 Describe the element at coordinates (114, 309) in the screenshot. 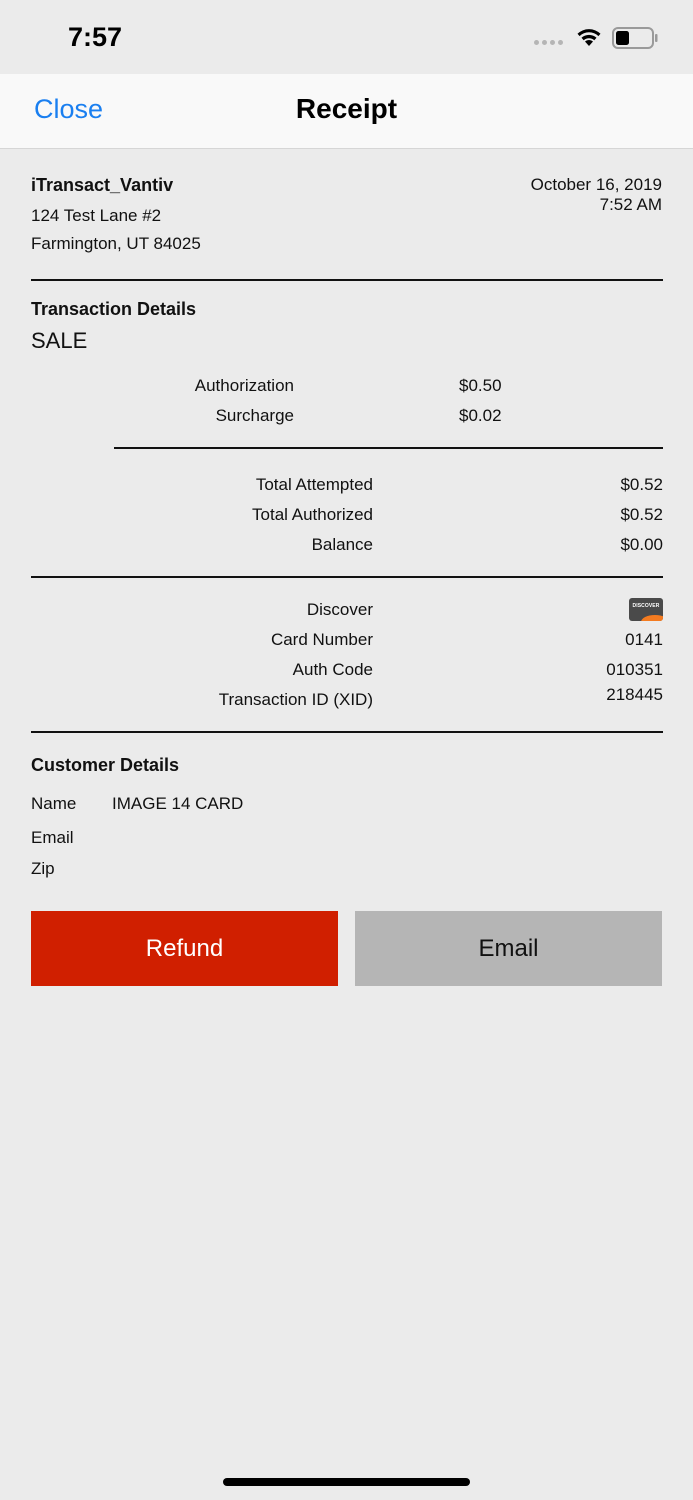

I see `transaction-details-heading: Transaction Details` at that location.